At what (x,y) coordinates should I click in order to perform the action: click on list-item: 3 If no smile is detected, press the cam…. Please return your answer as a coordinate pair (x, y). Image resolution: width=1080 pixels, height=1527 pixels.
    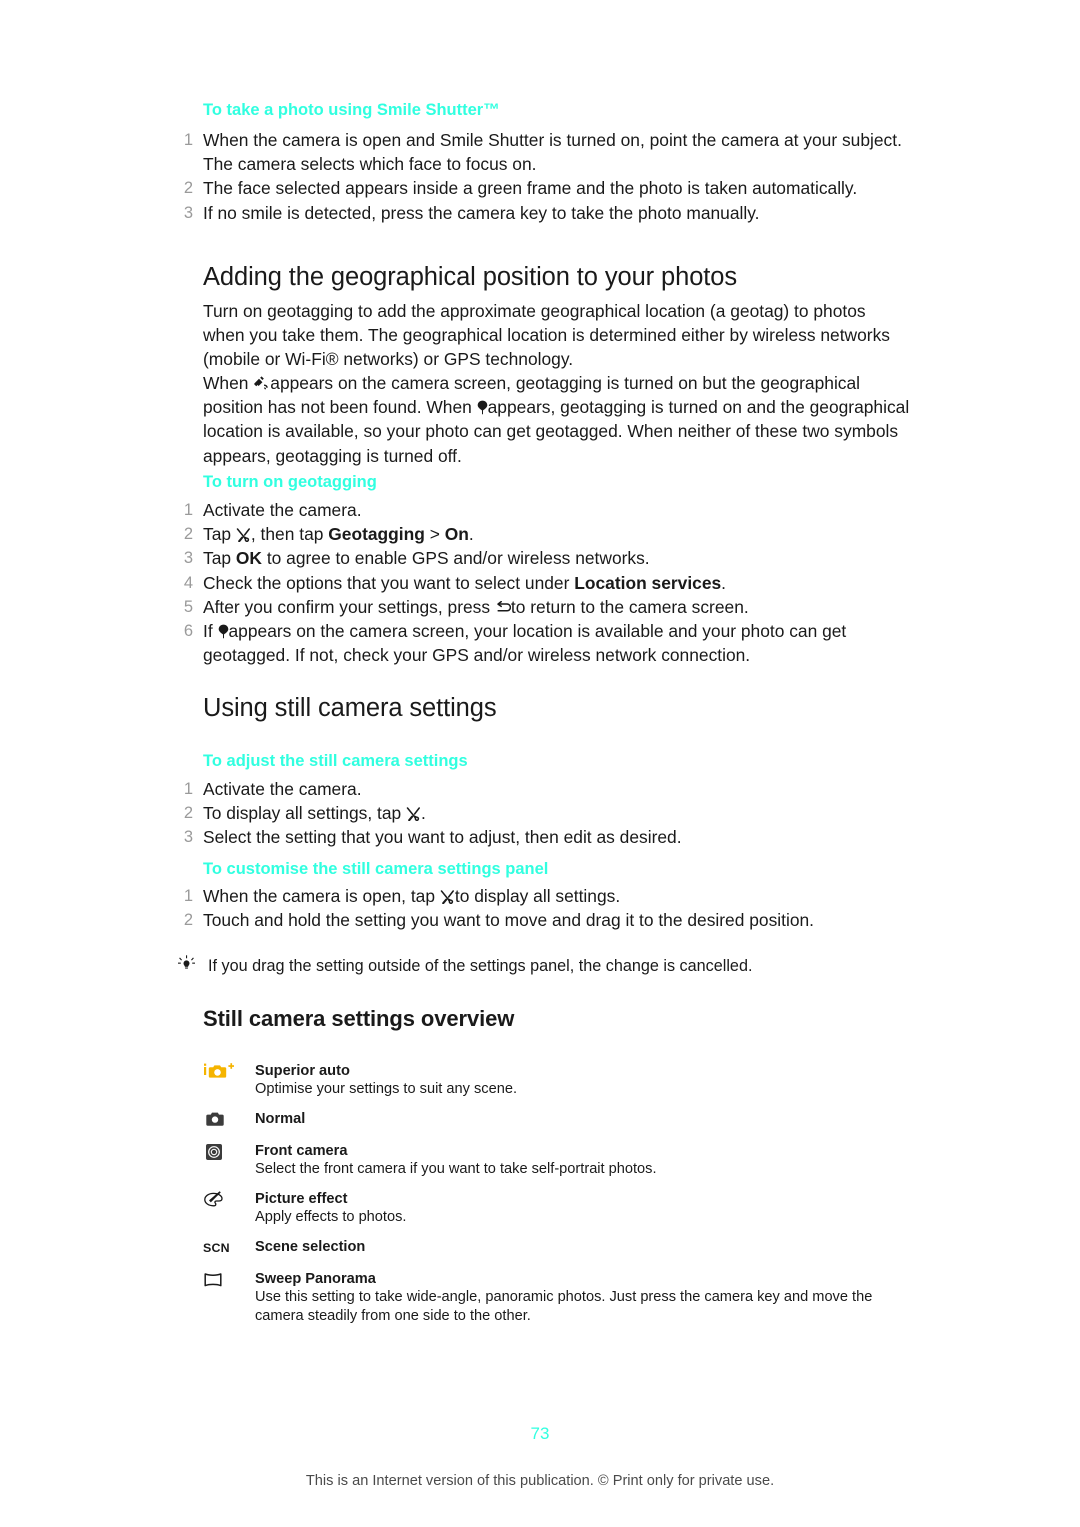
    Looking at the image, I should click on (542, 213).